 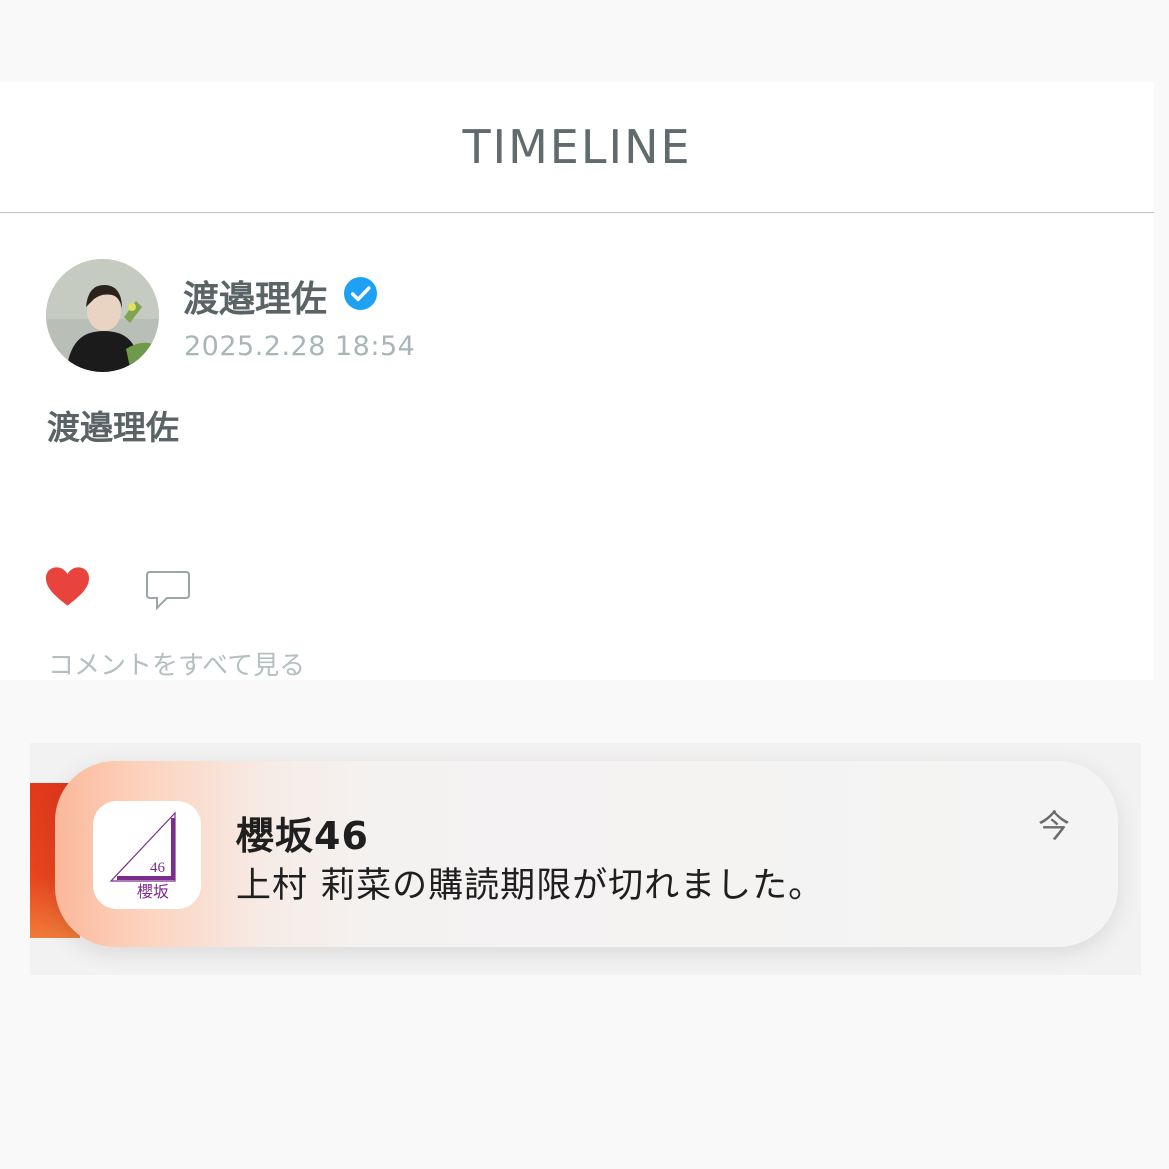 I want to click on page-title: TIMELINE, so click(x=577, y=147).